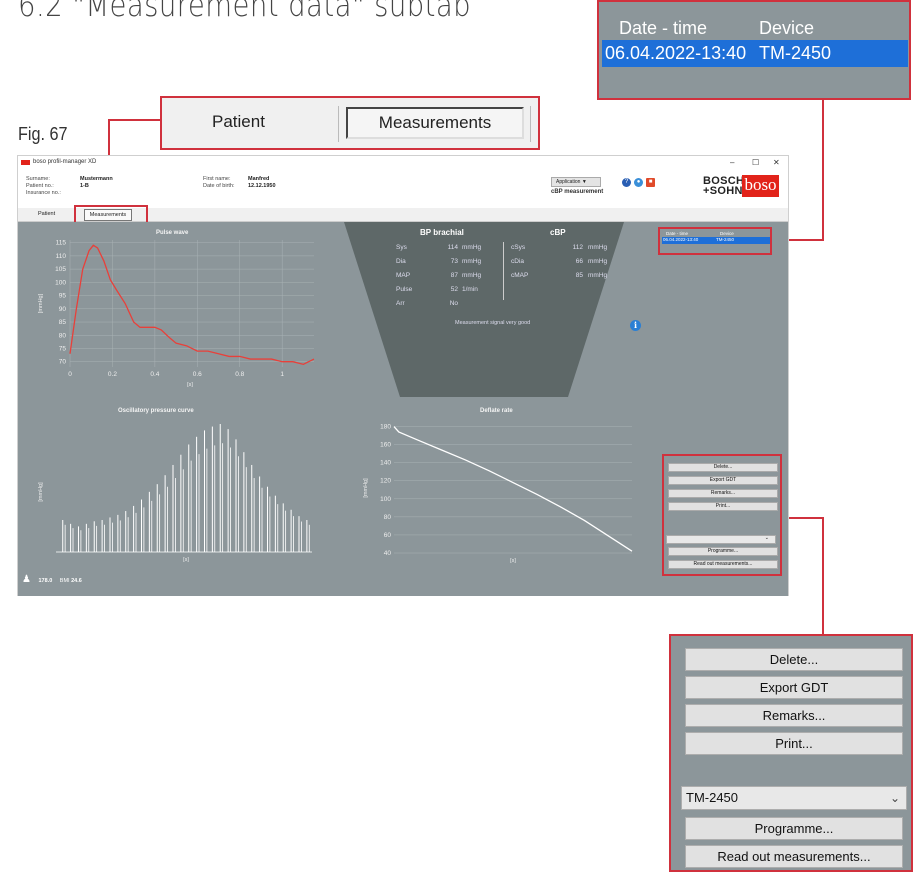 This screenshot has height=872, width=917. Describe the element at coordinates (403, 163) in the screenshot. I see `title-bar: boso profil-manager XD – ☐ ✕` at that location.